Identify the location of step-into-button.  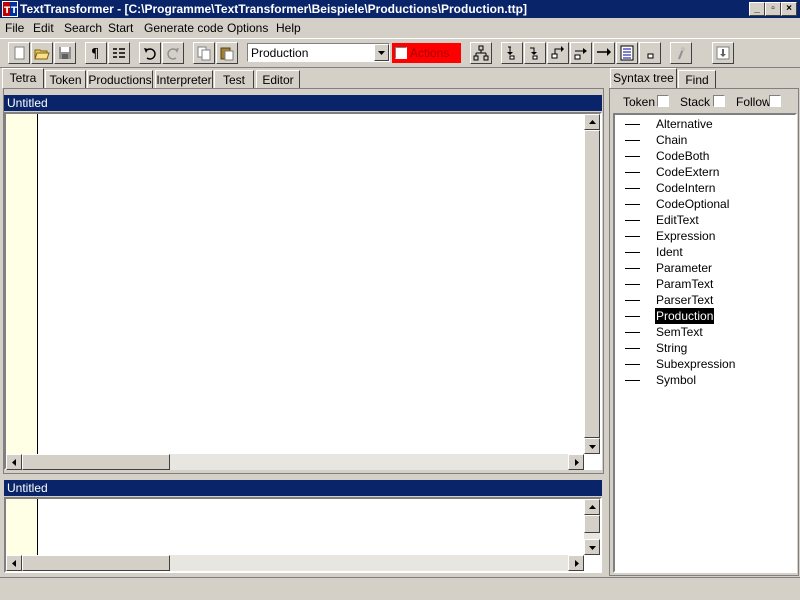
(512, 53).